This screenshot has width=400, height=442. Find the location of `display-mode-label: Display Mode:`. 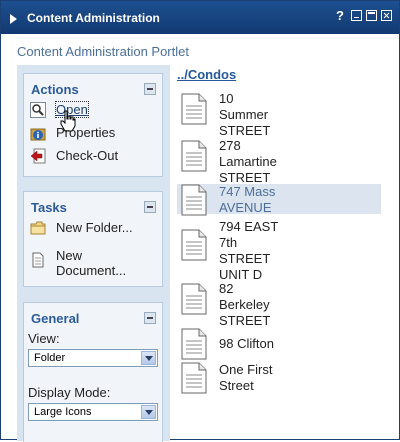

display-mode-label: Display Mode: is located at coordinates (69, 392).